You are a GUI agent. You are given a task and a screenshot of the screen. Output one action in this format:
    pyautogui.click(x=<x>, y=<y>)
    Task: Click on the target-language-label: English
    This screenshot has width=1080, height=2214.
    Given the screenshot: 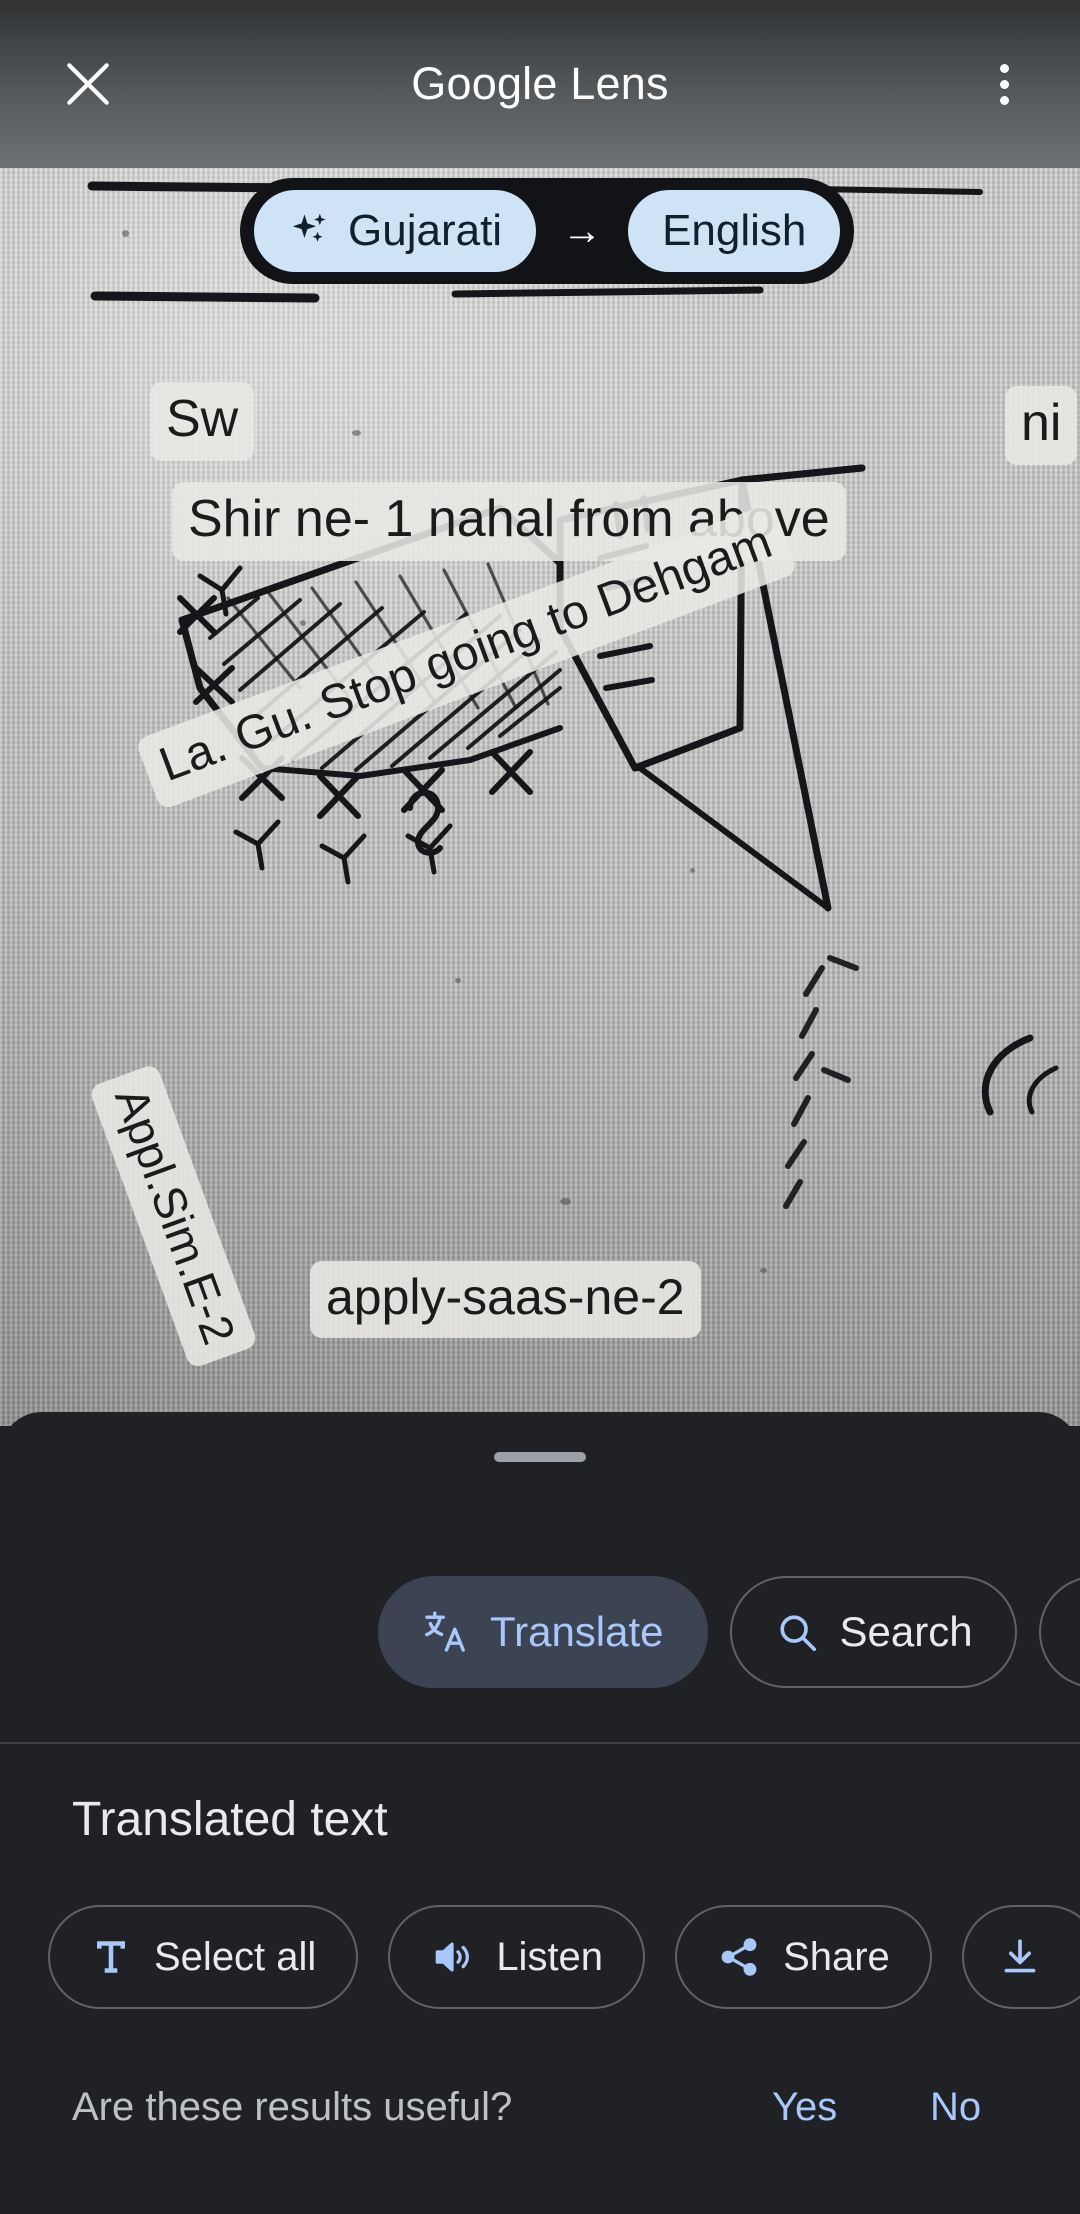 What is the action you would take?
    pyautogui.click(x=734, y=230)
    